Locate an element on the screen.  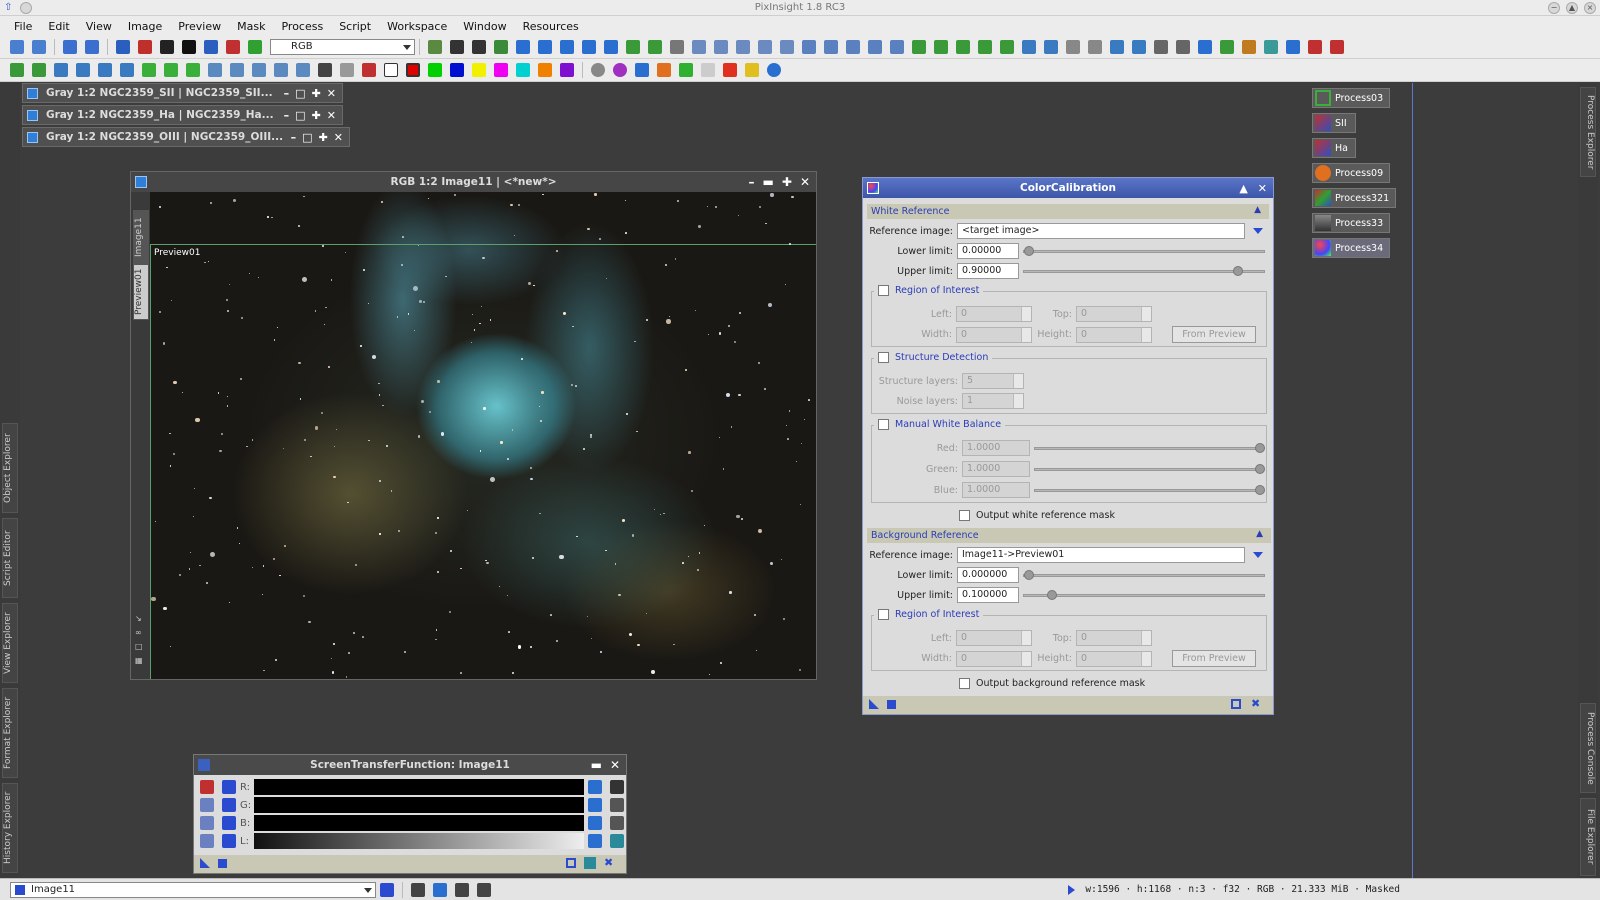
fullscreen-icon is located at coordinates (831, 47).